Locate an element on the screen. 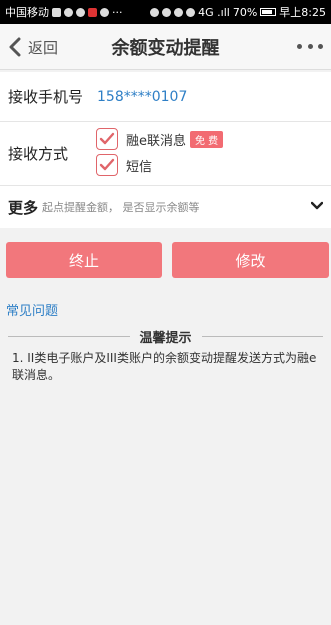  tips-title: 温馨提示 is located at coordinates (165, 338).